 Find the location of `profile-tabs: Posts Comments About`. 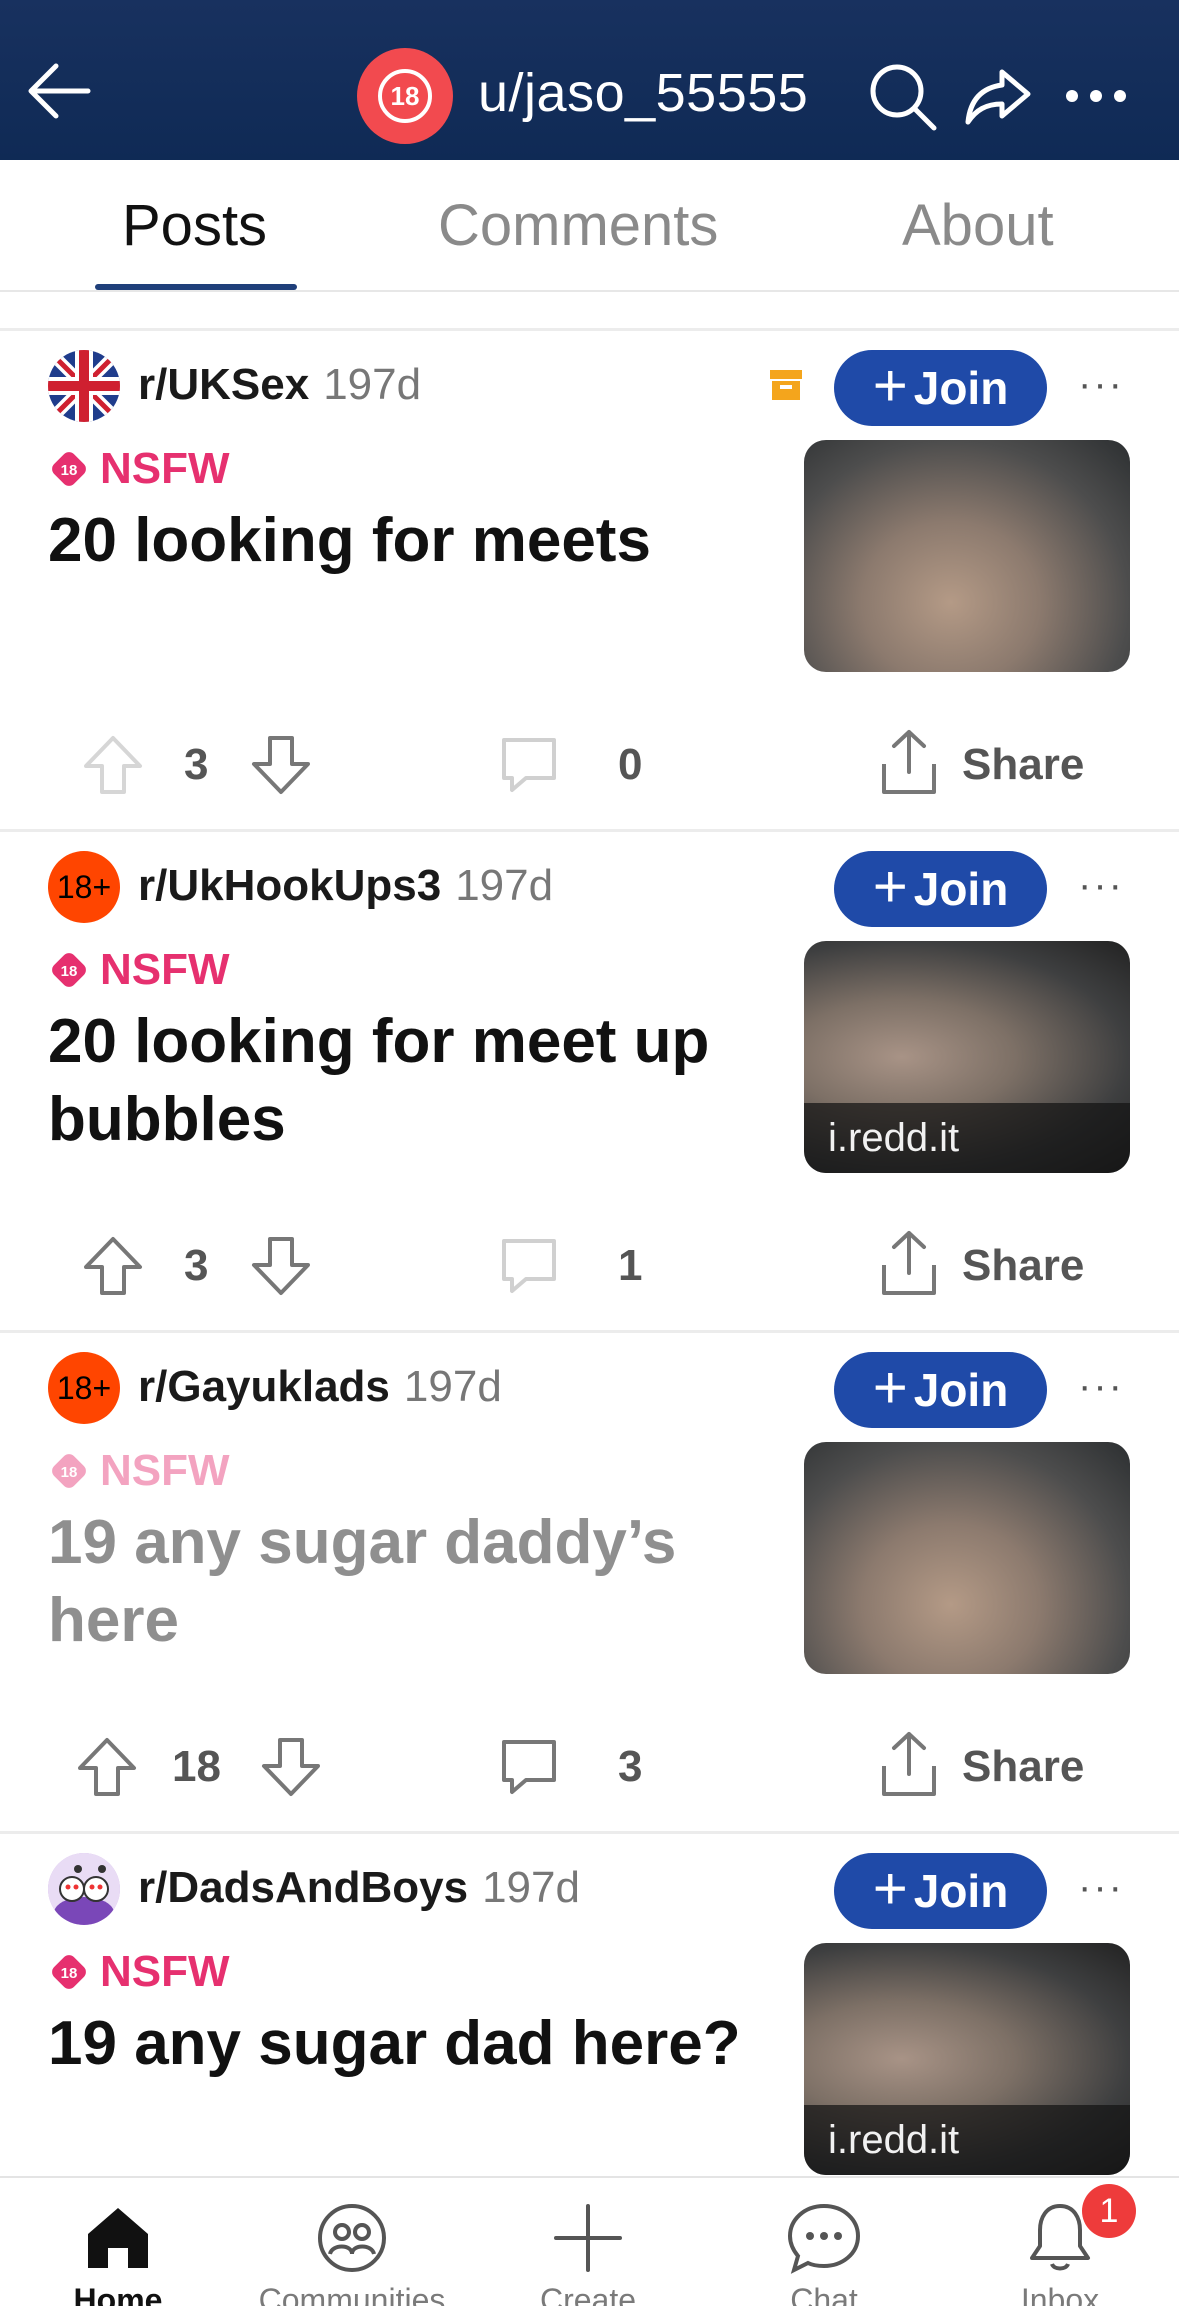

profile-tabs: Posts Comments About is located at coordinates (589, 226).